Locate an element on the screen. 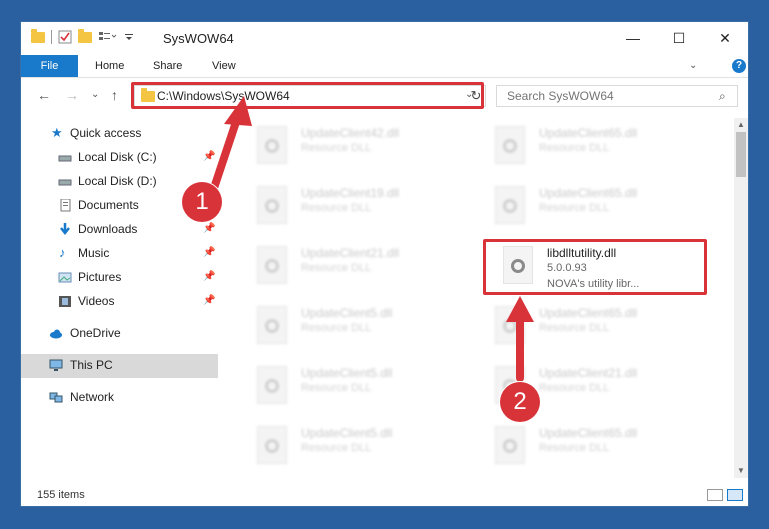 The image size is (769, 529). callout-2: 2 is located at coordinates (520, 402).